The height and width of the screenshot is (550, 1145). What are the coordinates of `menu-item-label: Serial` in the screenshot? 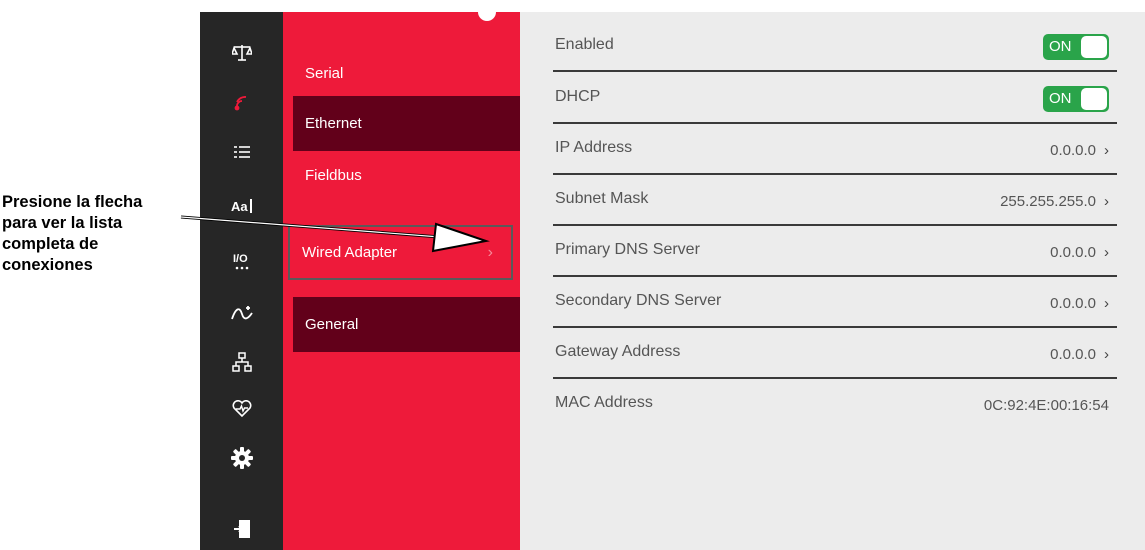 It's located at (324, 73).